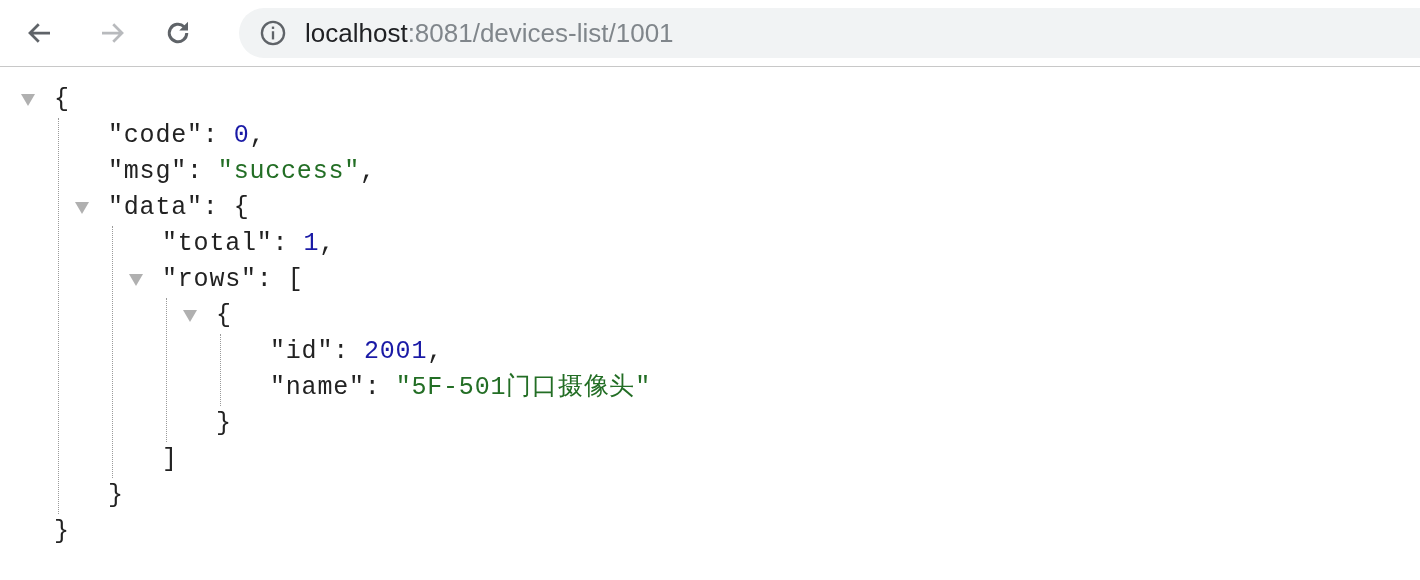 The width and height of the screenshot is (1420, 580). What do you see at coordinates (163, 136) in the screenshot?
I see `json-key: "code":` at bounding box center [163, 136].